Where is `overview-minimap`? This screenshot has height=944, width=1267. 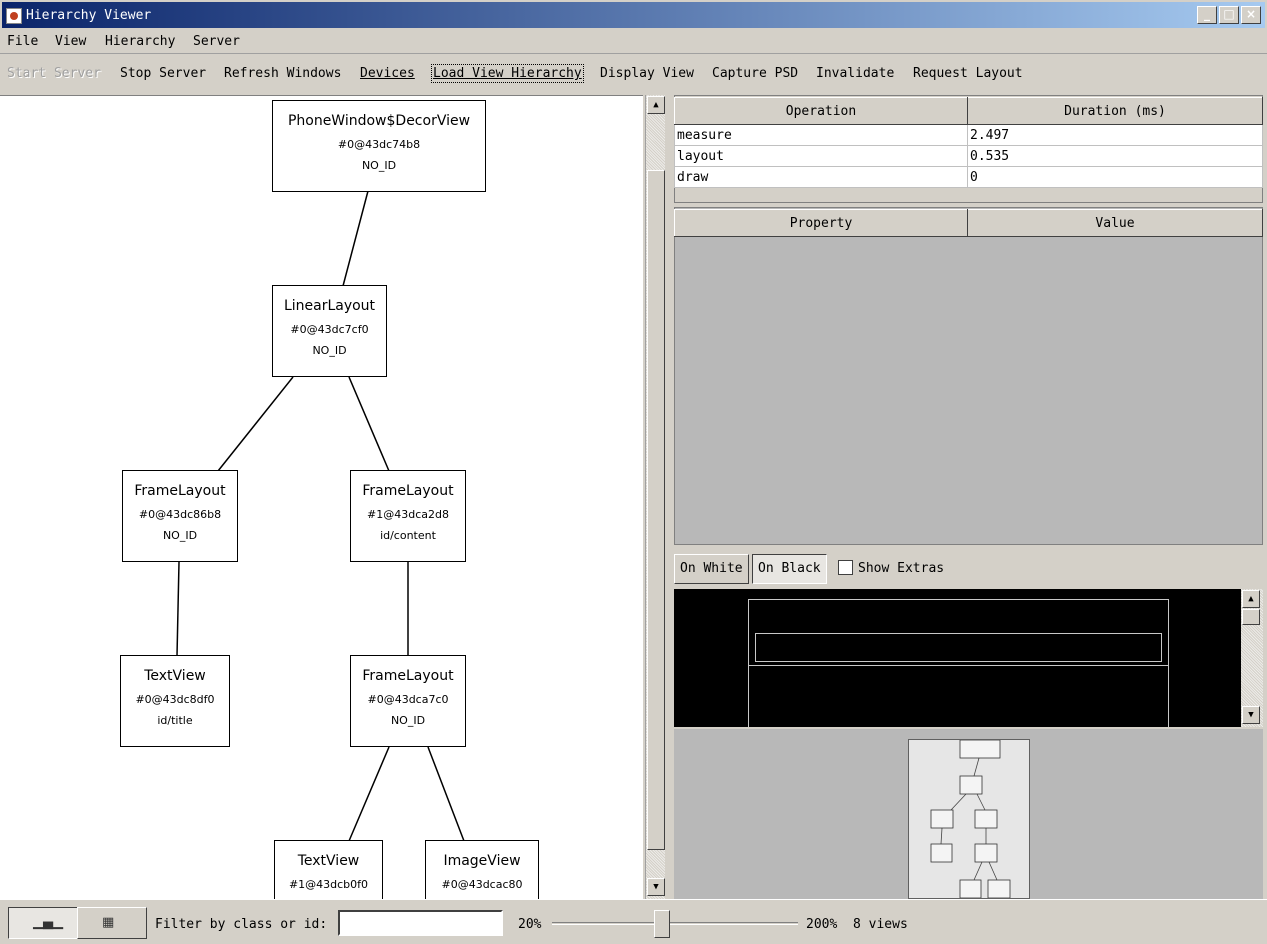 overview-minimap is located at coordinates (970, 819).